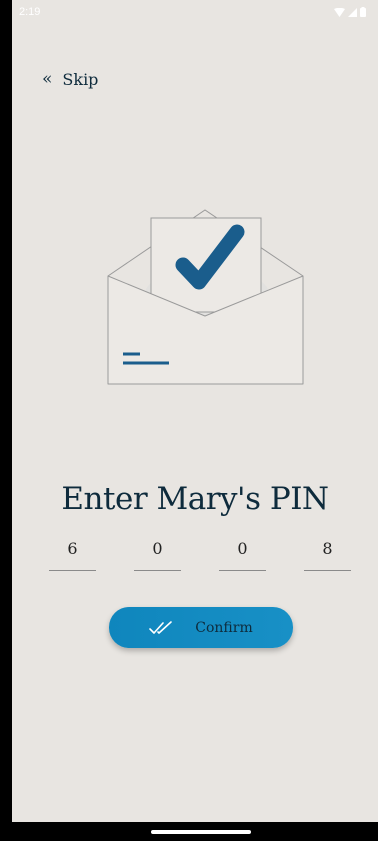 The height and width of the screenshot is (841, 378). I want to click on home-indicator, so click(201, 832).